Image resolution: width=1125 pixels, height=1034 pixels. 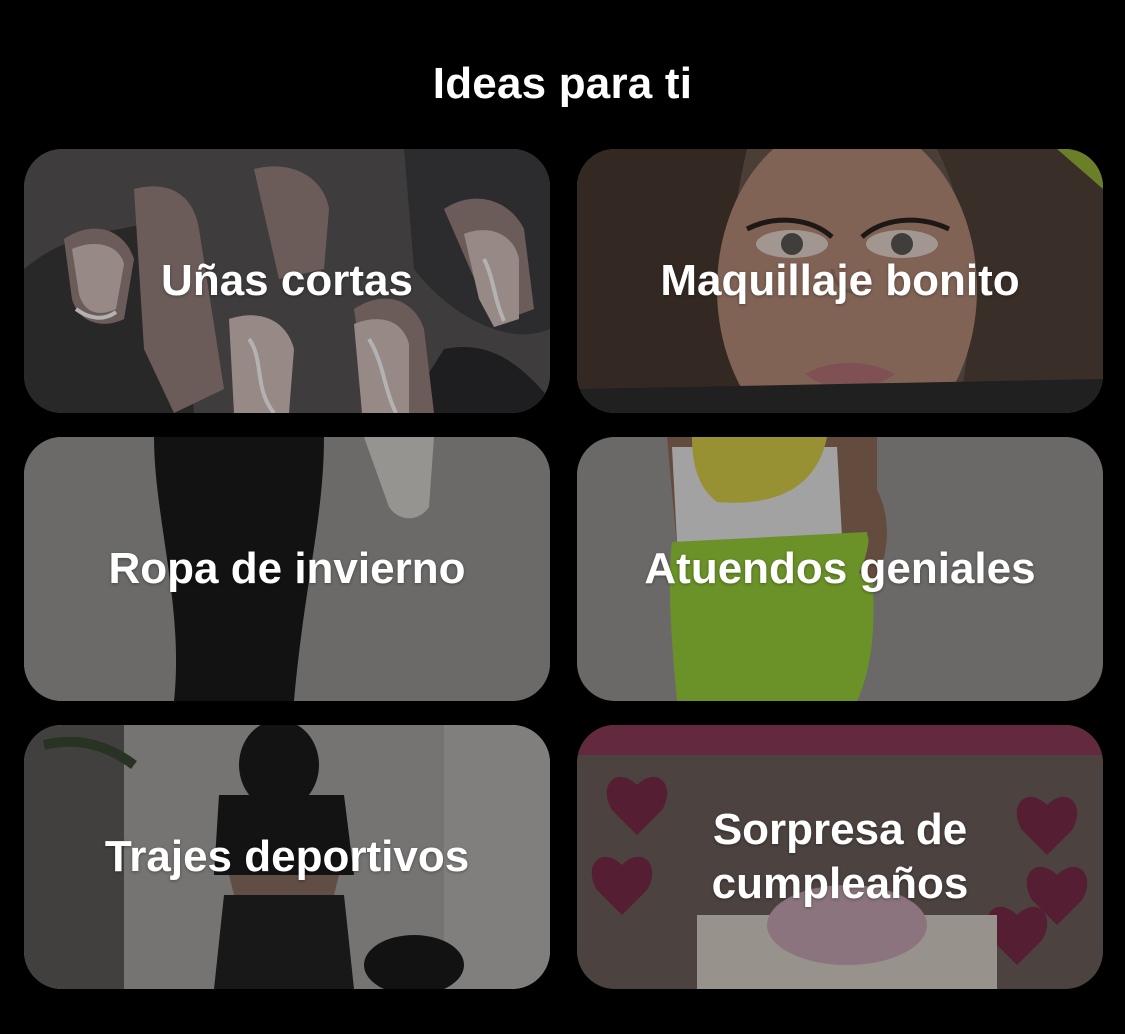 I want to click on label-line: Sorpresa de, so click(x=840, y=829).